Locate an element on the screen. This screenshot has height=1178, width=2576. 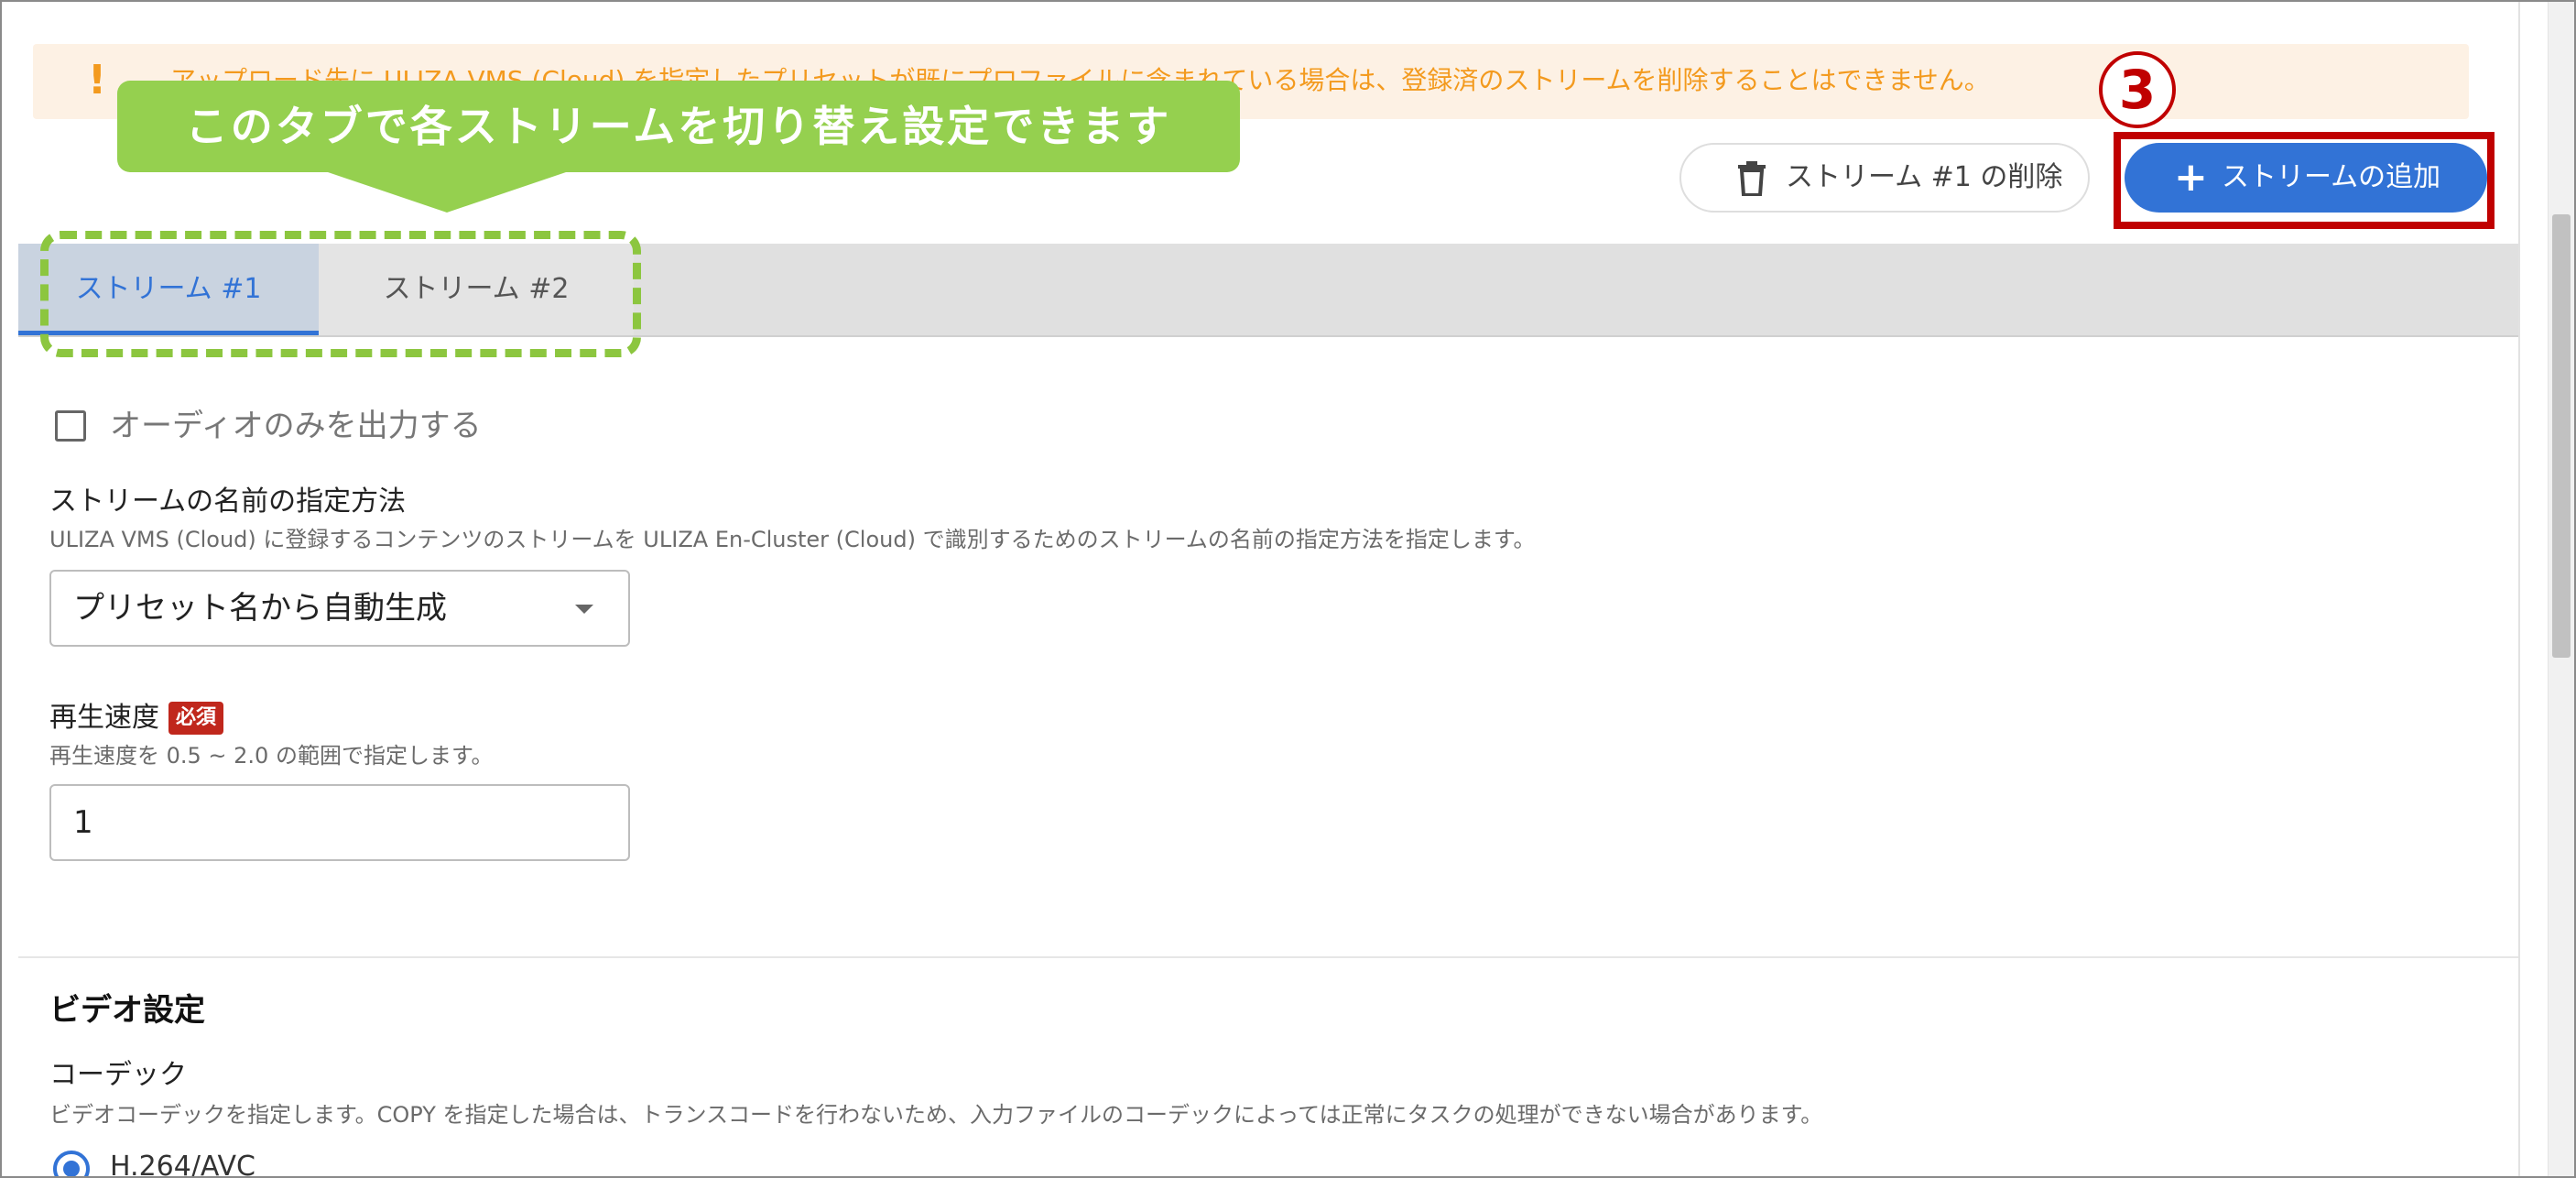
scrollbar is located at coordinates (2561, 589).